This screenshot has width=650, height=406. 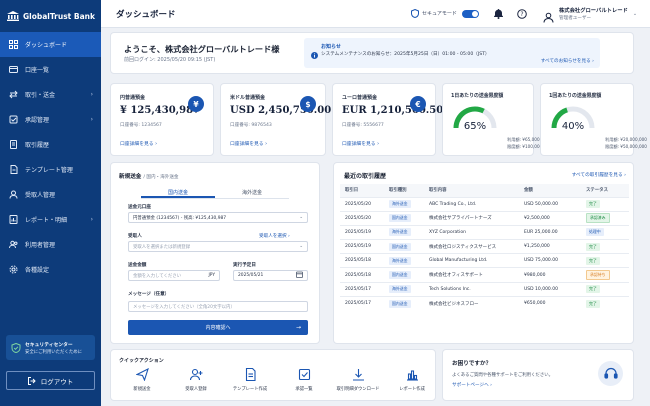 What do you see at coordinates (472, 385) in the screenshot?
I see `support-page-link: サポートページへ ›` at bounding box center [472, 385].